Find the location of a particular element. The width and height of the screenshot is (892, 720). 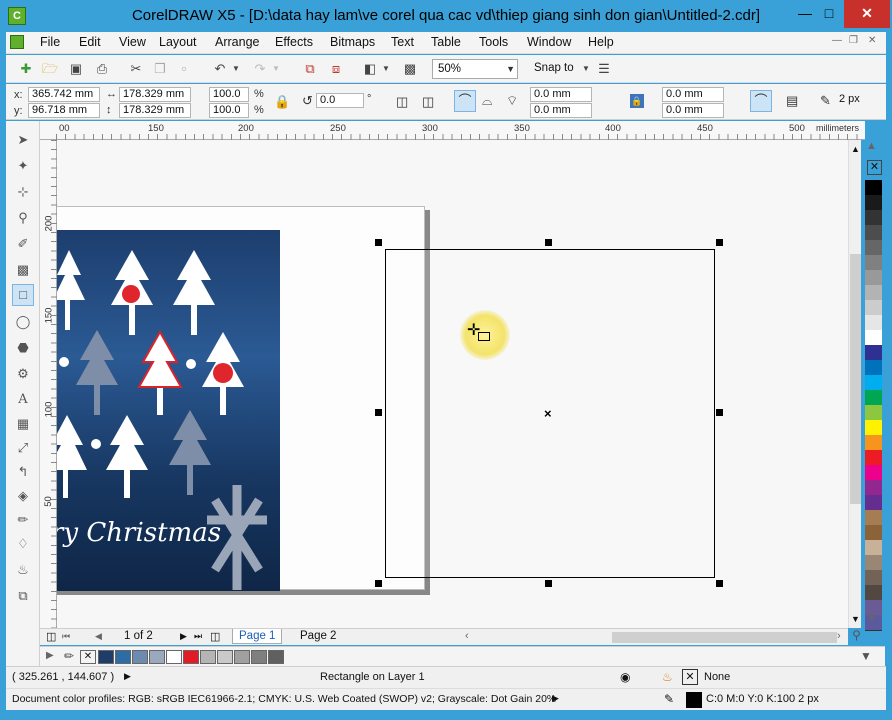

polygon-tool-icon: ⬣ is located at coordinates (23, 348).